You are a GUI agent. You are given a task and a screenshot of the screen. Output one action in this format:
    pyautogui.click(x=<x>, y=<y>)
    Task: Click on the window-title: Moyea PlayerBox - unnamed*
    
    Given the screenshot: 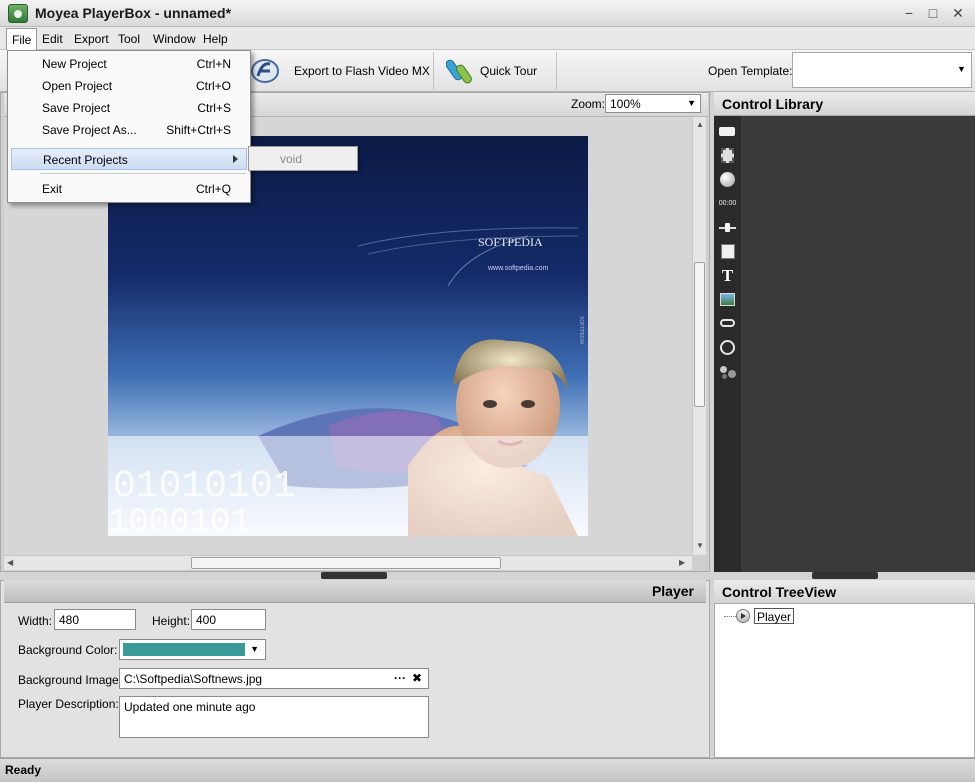 What is the action you would take?
    pyautogui.click(x=133, y=13)
    